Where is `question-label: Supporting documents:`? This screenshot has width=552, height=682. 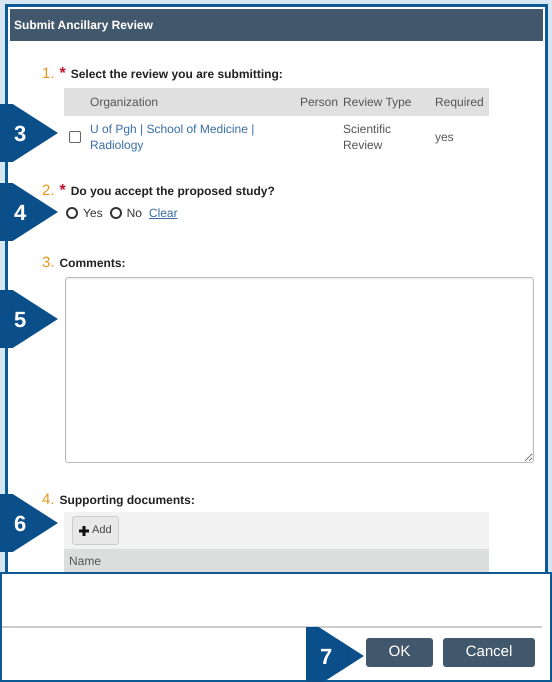 question-label: Supporting documents: is located at coordinates (127, 500).